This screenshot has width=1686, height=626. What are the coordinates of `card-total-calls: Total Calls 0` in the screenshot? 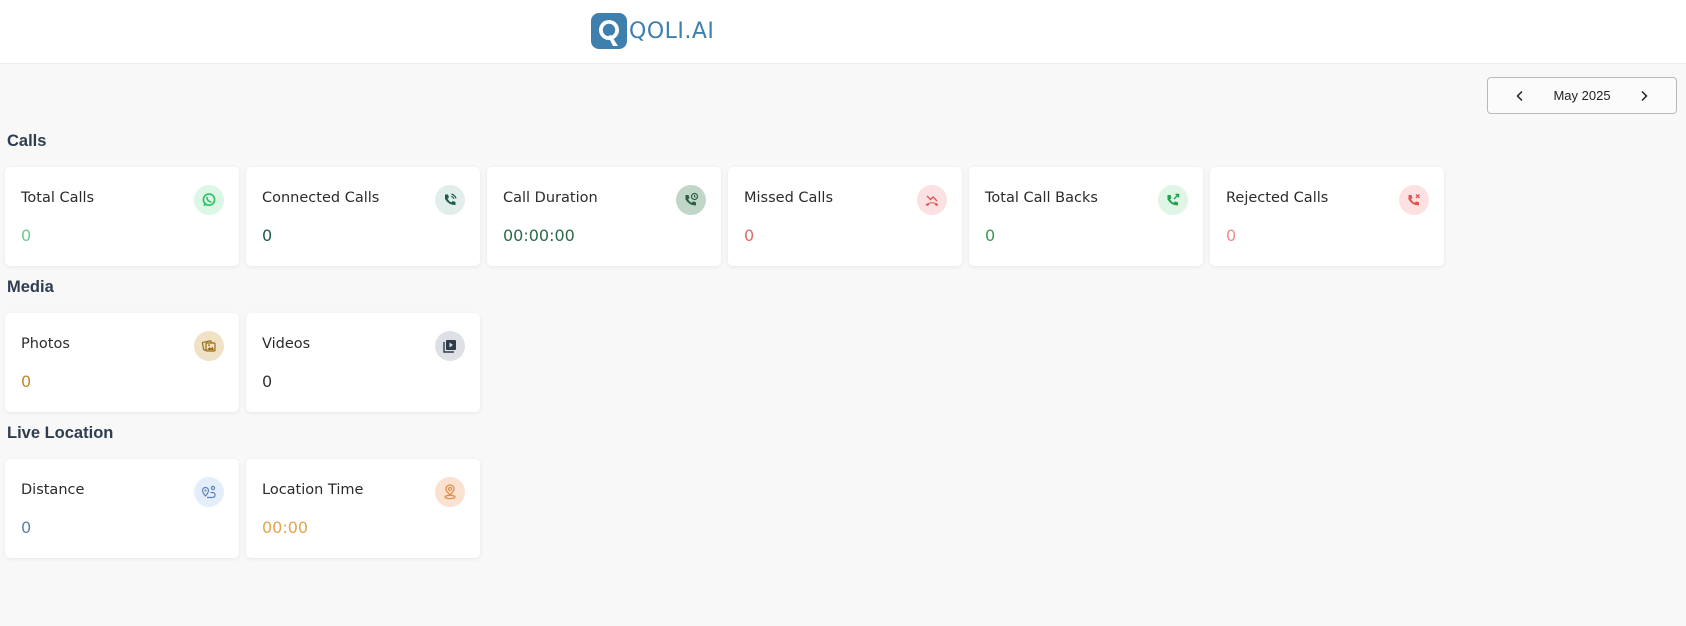 It's located at (122, 216).